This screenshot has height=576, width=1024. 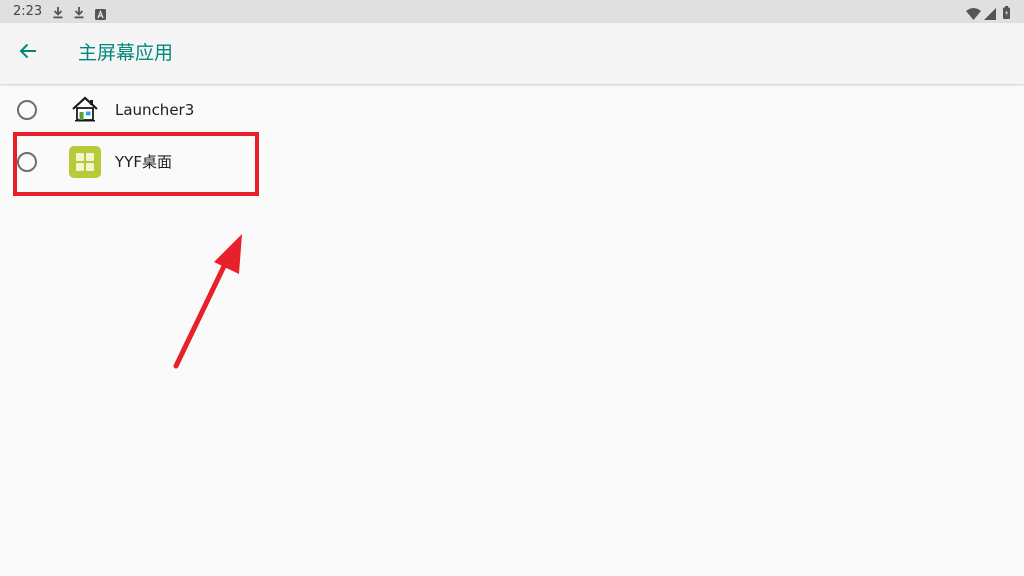 What do you see at coordinates (512, 11) in the screenshot?
I see `status-bar: 2:23` at bounding box center [512, 11].